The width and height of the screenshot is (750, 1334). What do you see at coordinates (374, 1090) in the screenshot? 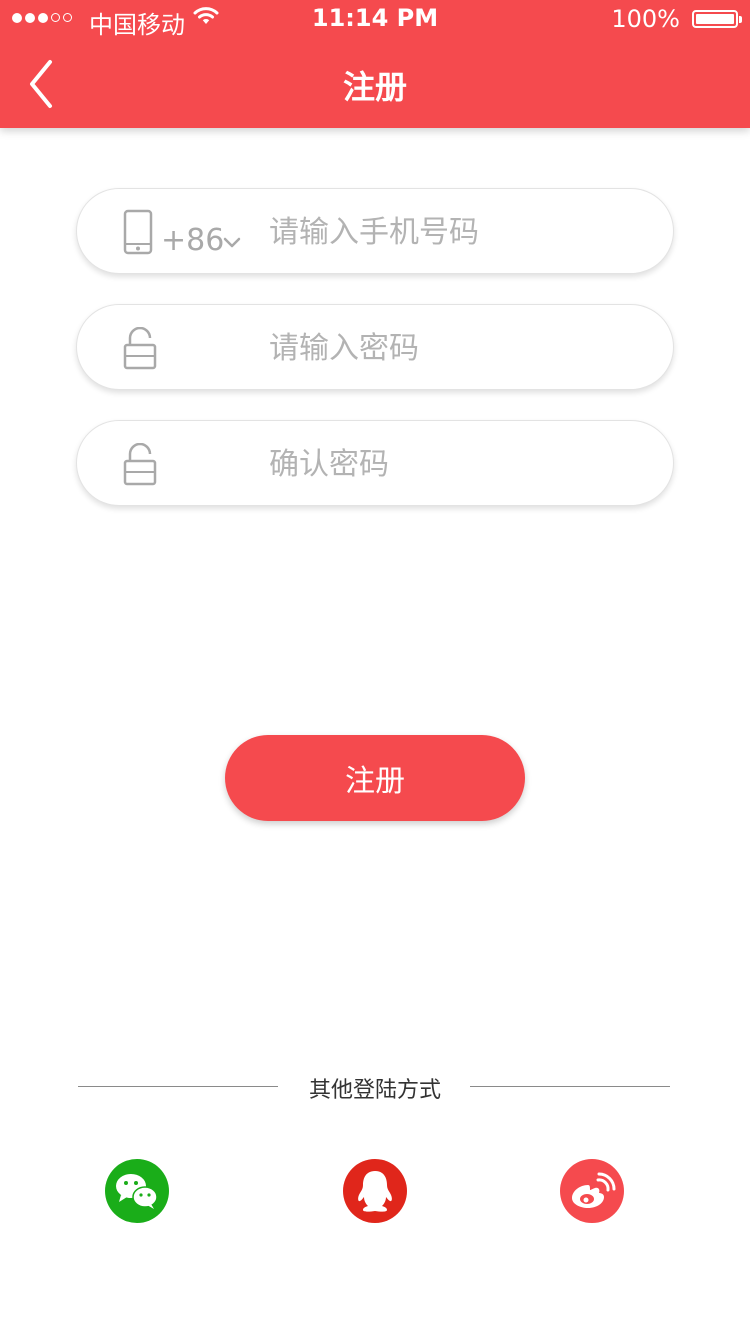
I see `other-login-label: 其他登陆方式` at bounding box center [374, 1090].